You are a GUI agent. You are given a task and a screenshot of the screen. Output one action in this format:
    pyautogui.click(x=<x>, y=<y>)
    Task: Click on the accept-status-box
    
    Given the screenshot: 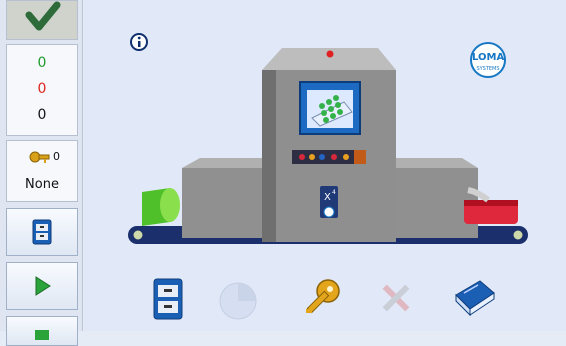 What is the action you would take?
    pyautogui.click(x=42, y=20)
    